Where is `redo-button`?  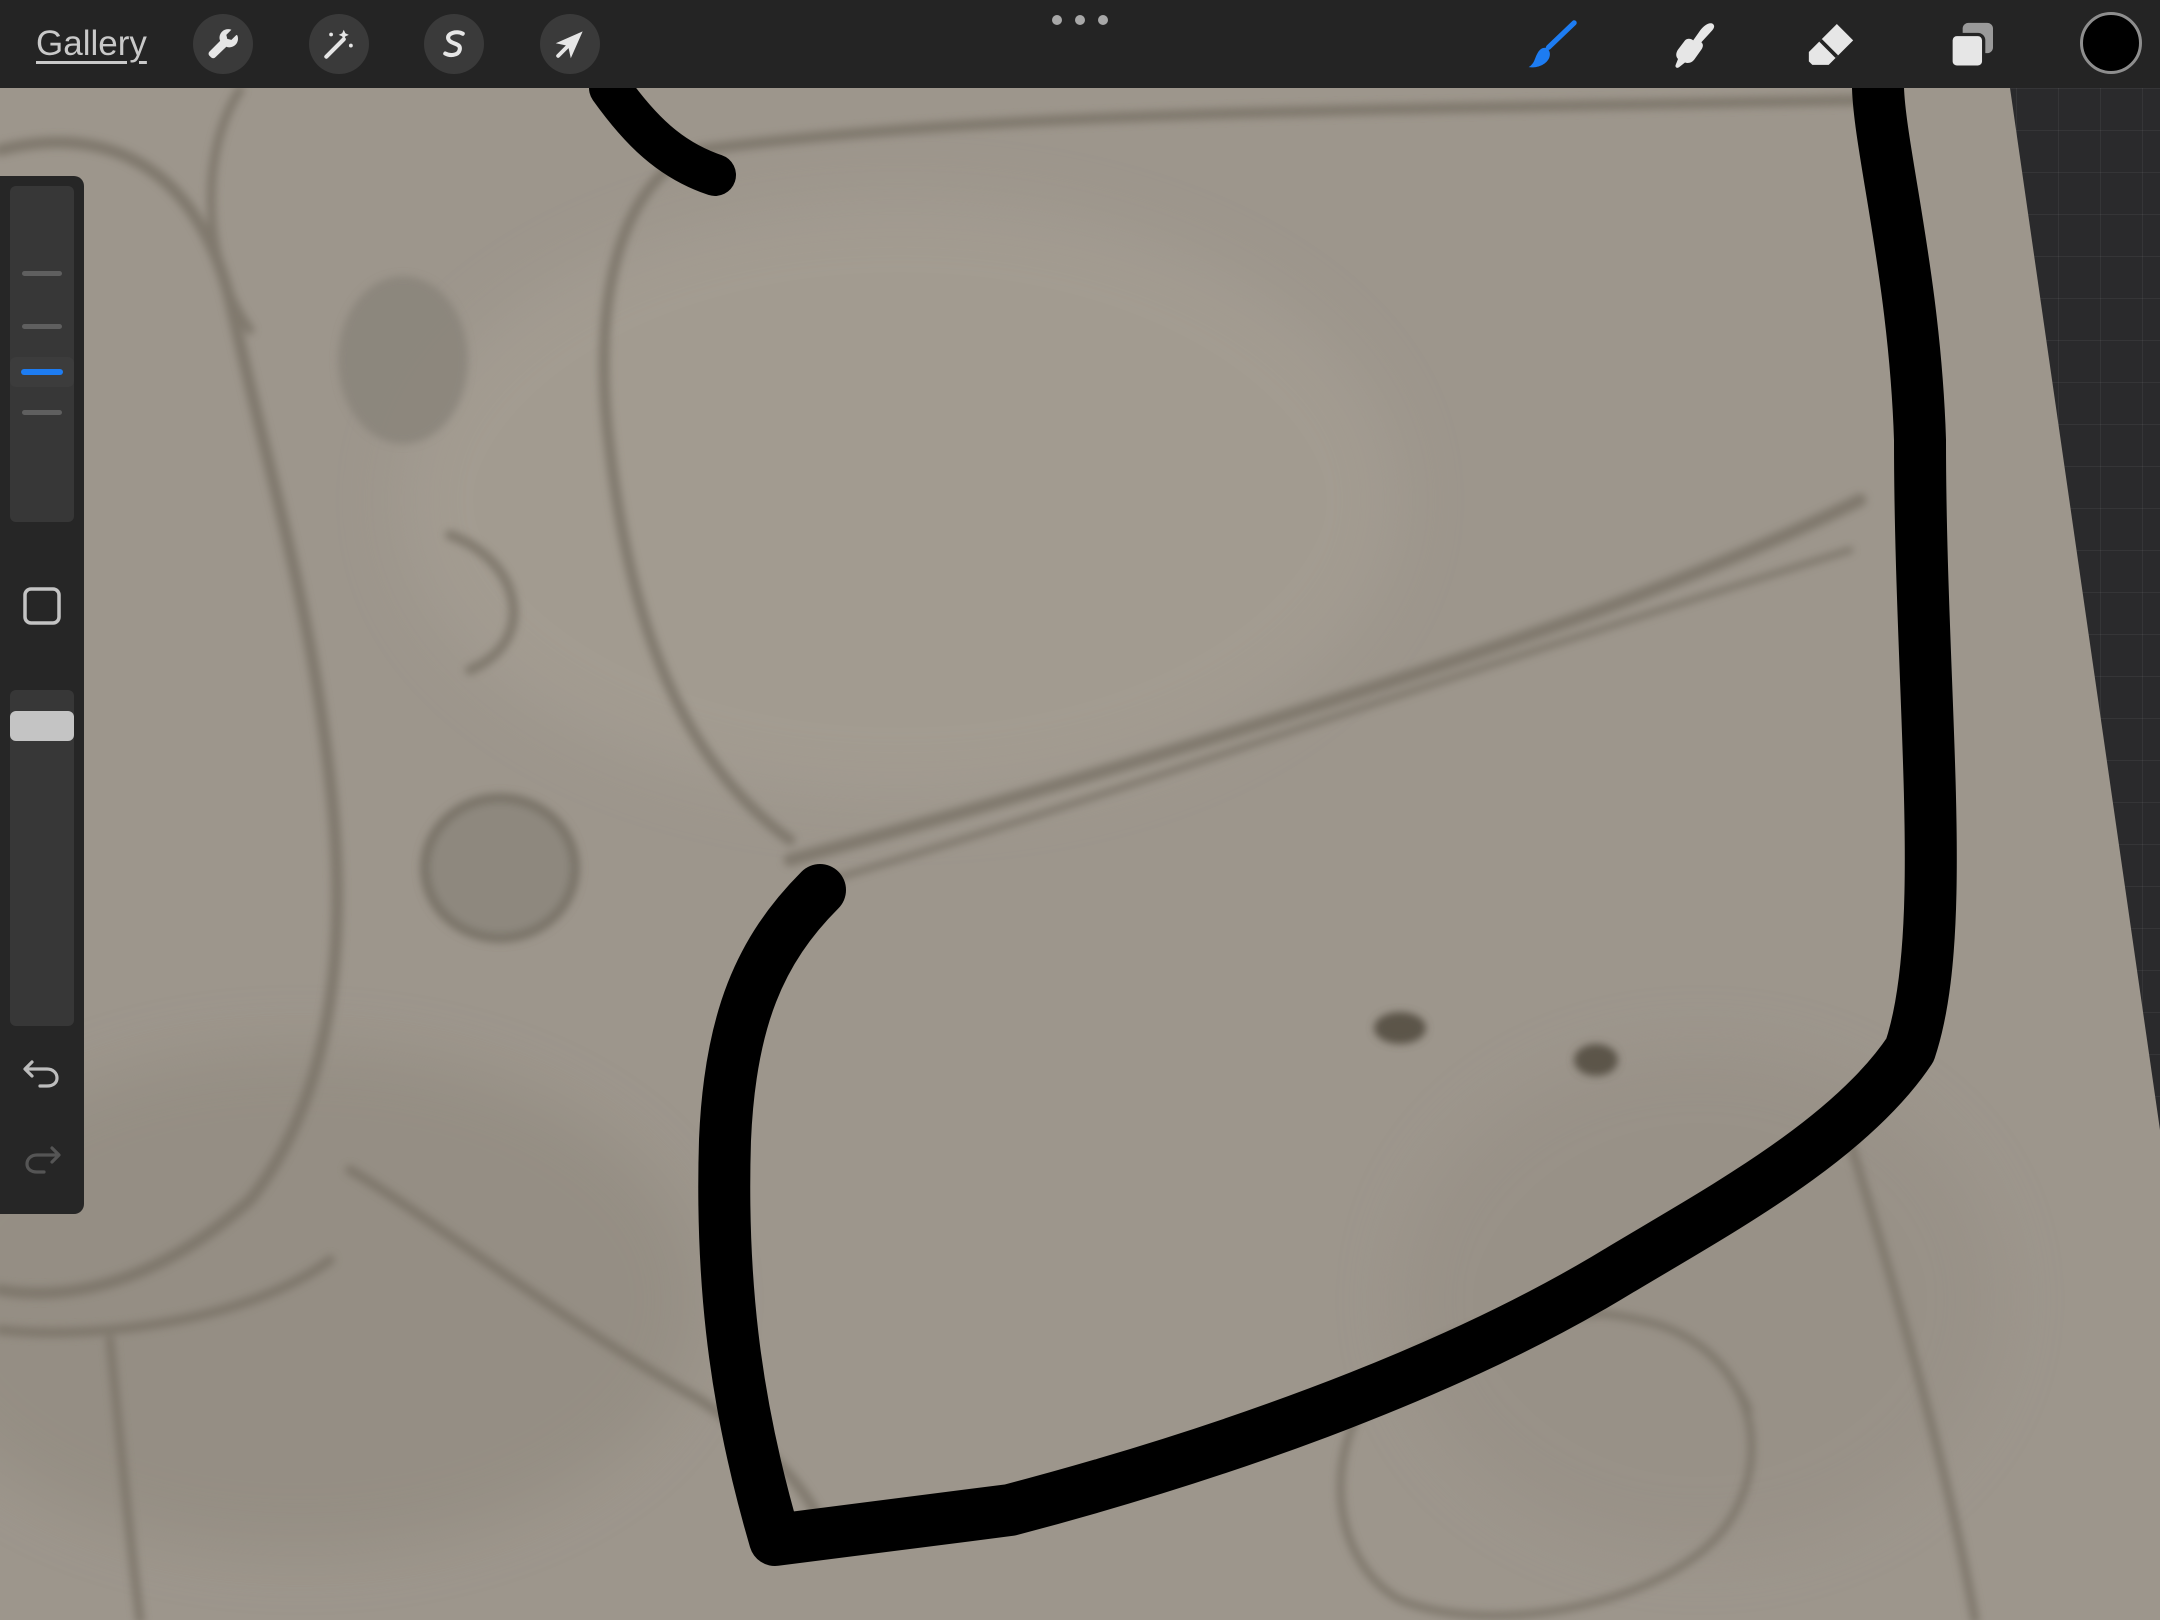 redo-button is located at coordinates (42, 1158).